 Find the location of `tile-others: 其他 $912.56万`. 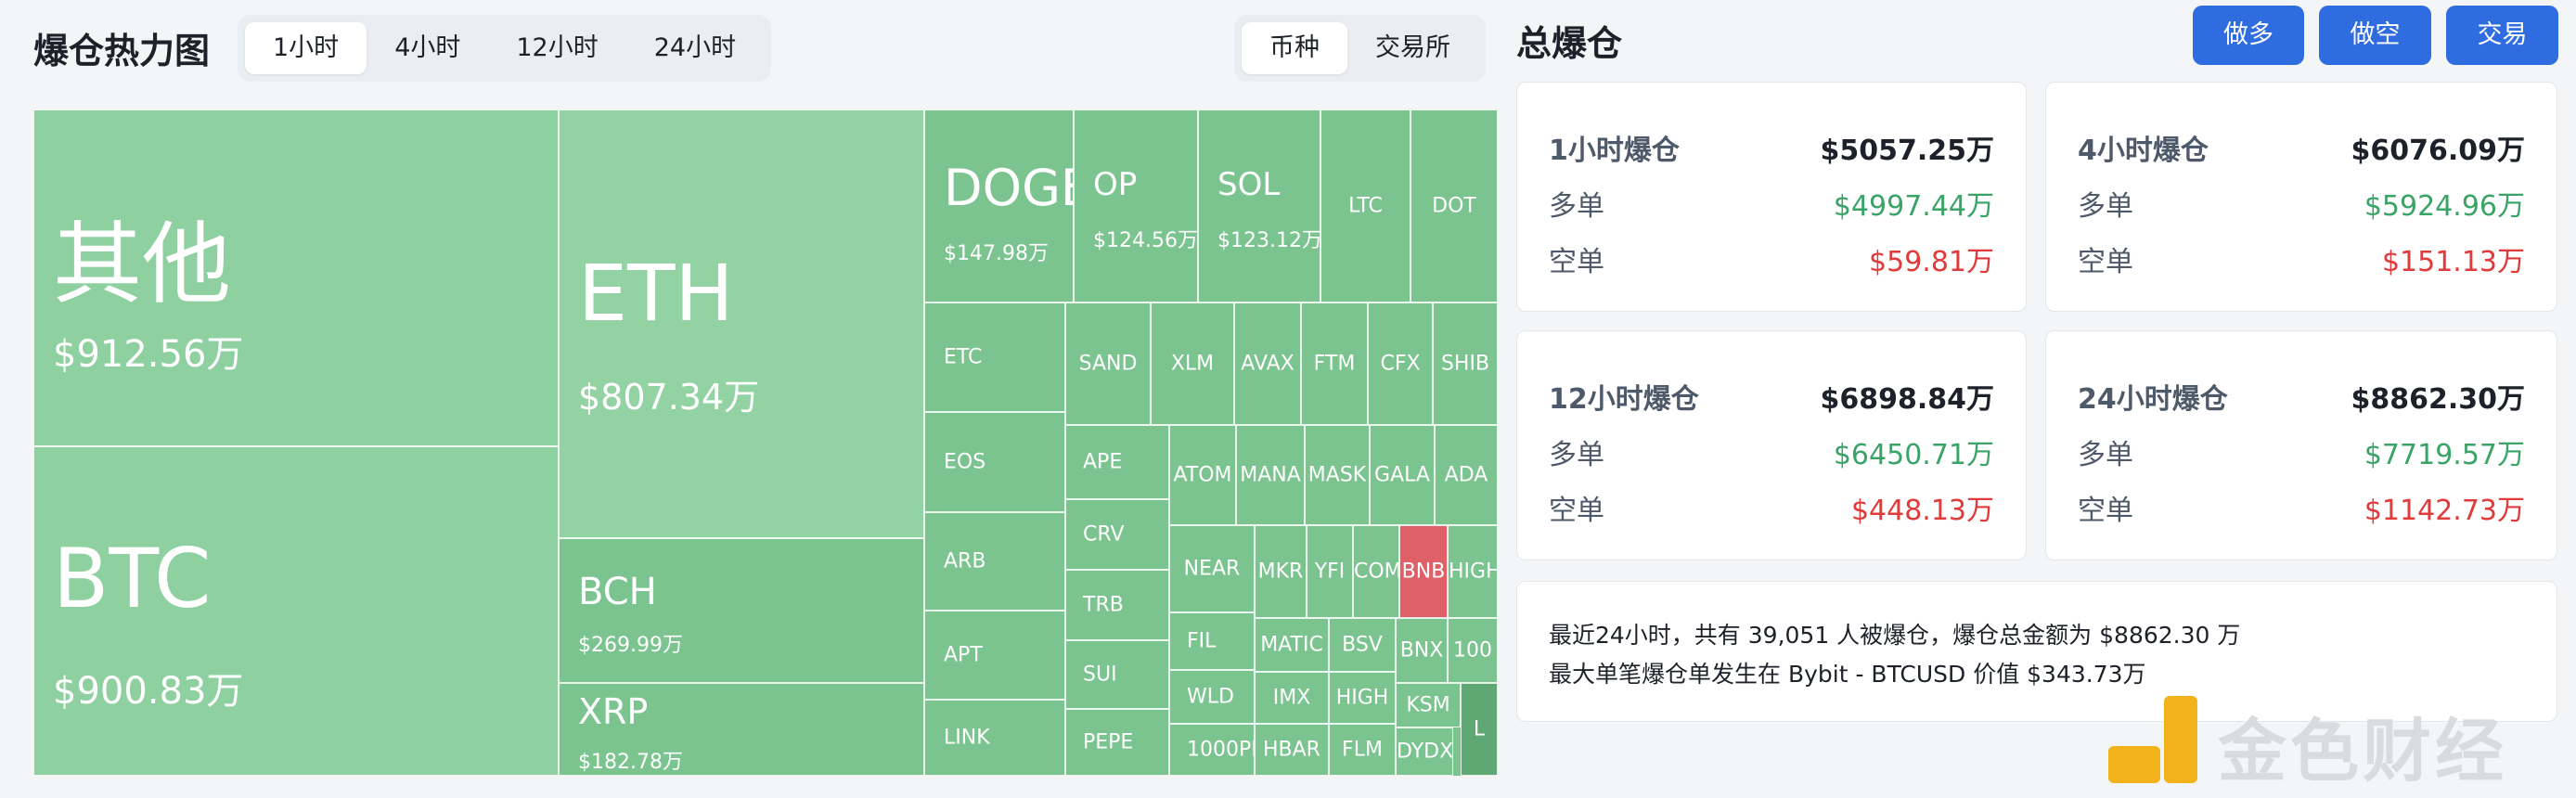

tile-others: 其他 $912.56万 is located at coordinates (296, 278).